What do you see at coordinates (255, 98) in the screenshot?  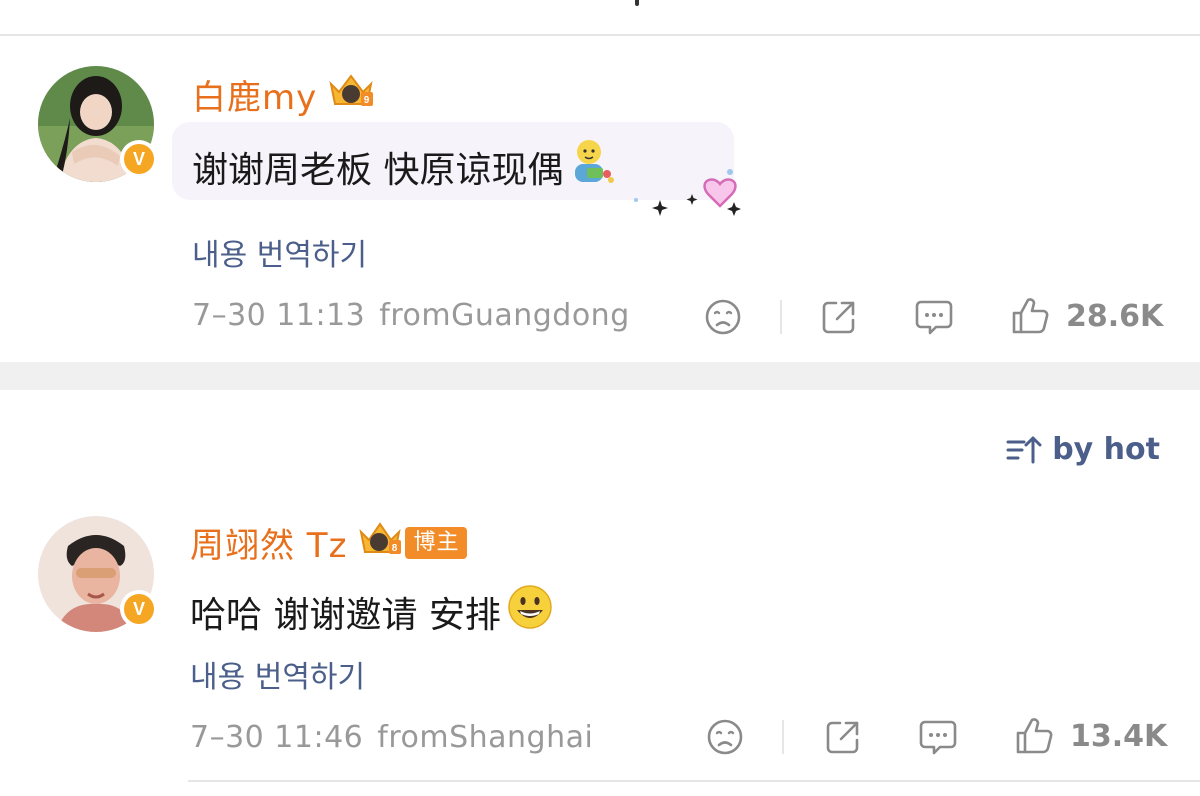 I see `username-text: 白鹿my` at bounding box center [255, 98].